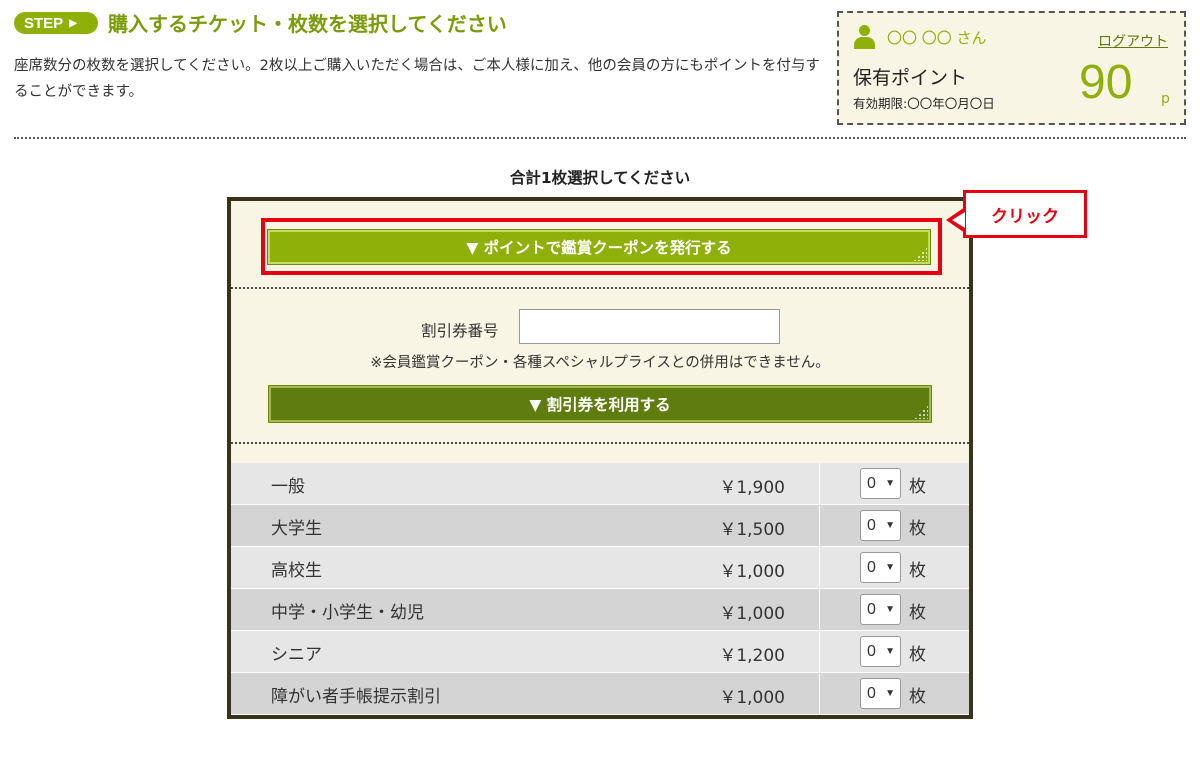  I want to click on points-value: 90, so click(1106, 82).